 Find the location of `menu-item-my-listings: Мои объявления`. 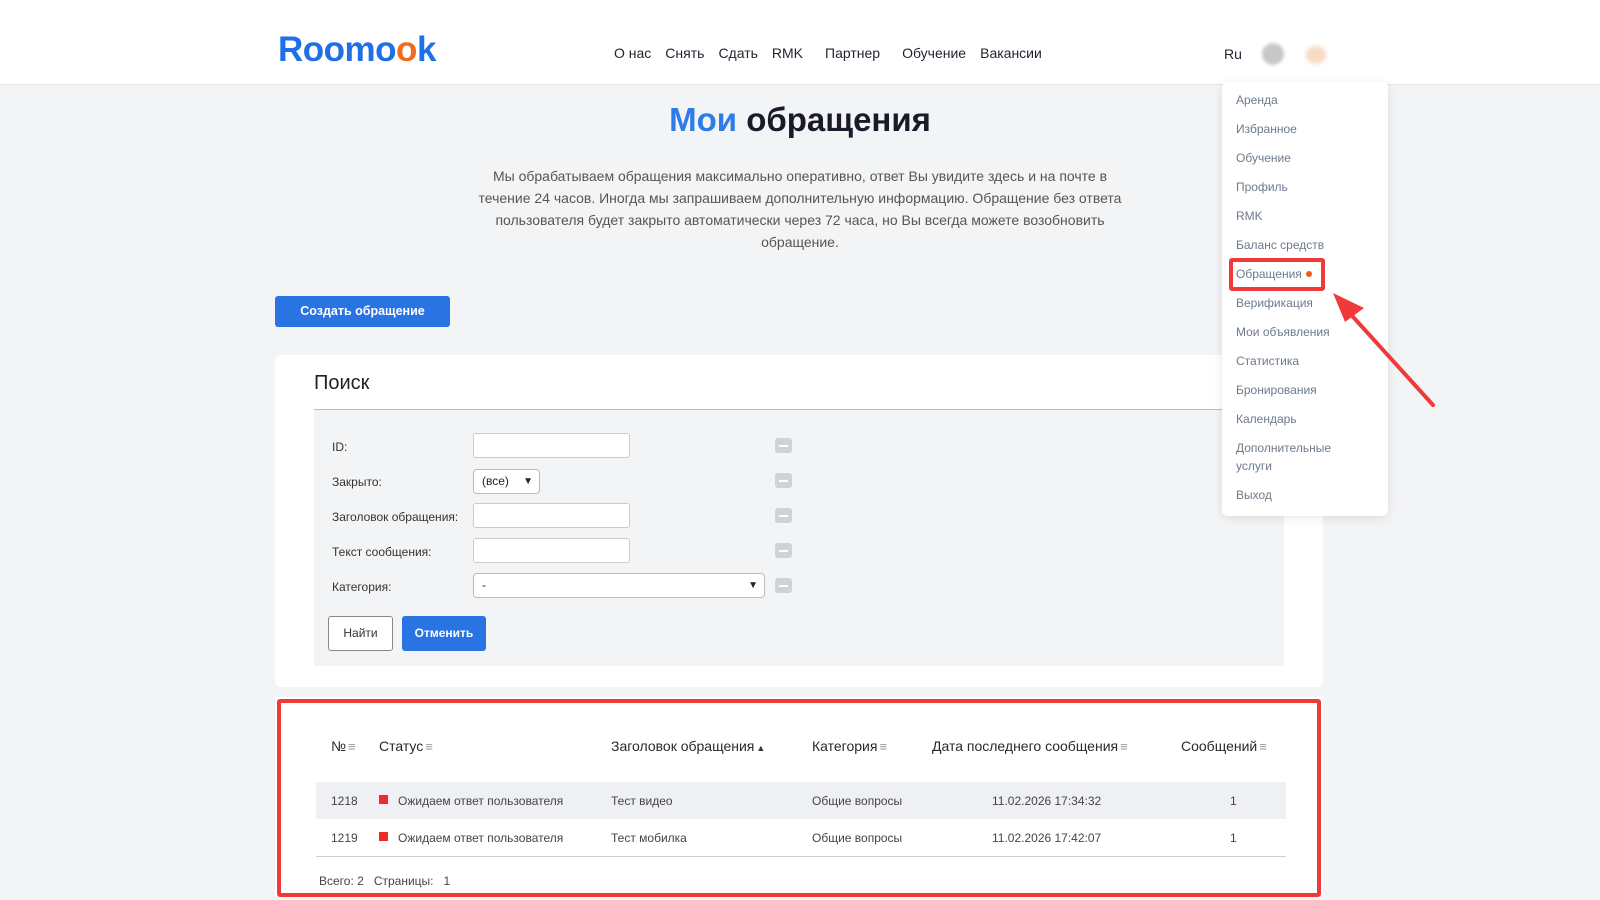

menu-item-my-listings: Мои объявления is located at coordinates (1306, 332).